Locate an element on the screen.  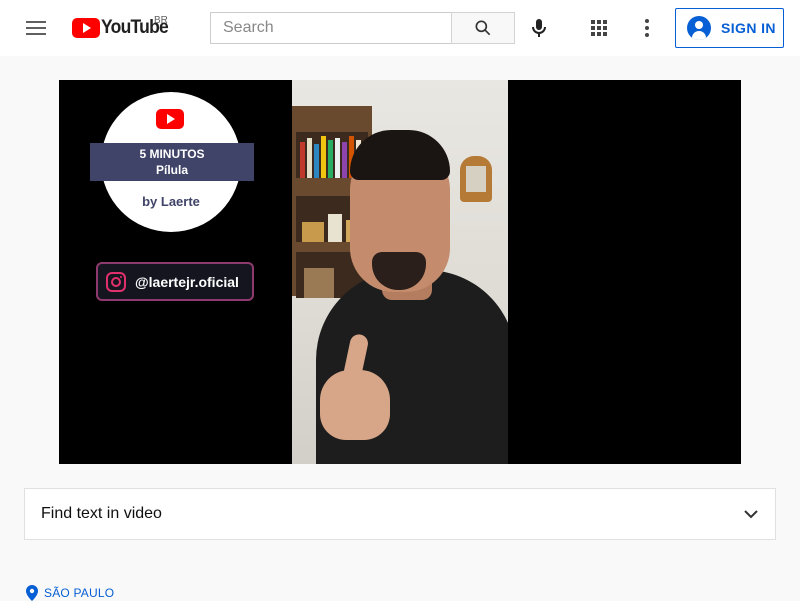
account-circle-icon is located at coordinates (699, 28).